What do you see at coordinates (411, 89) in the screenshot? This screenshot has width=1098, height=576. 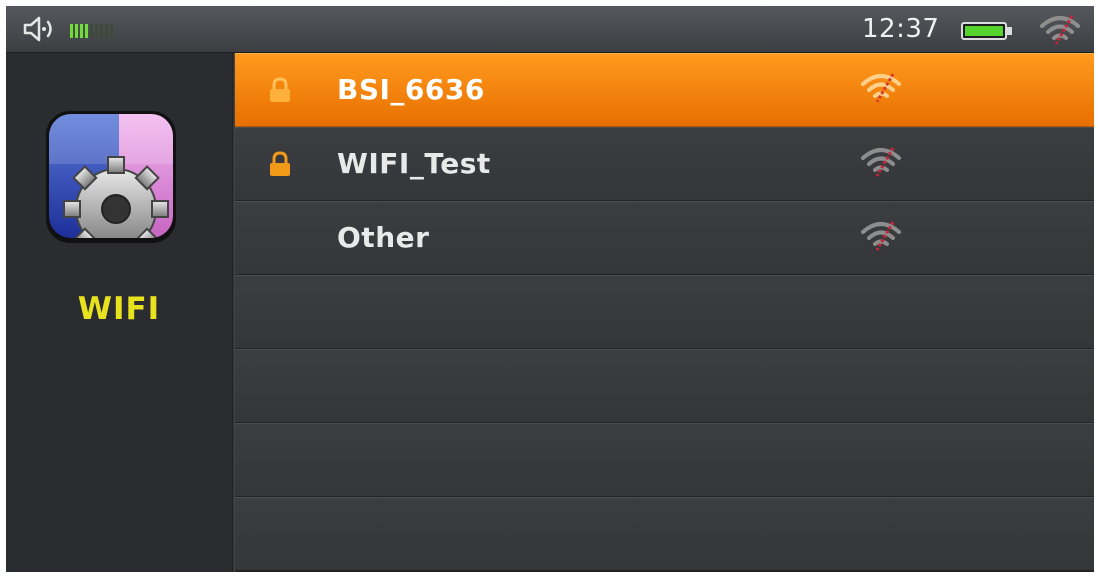 I see `network-name: BSI_6636` at bounding box center [411, 89].